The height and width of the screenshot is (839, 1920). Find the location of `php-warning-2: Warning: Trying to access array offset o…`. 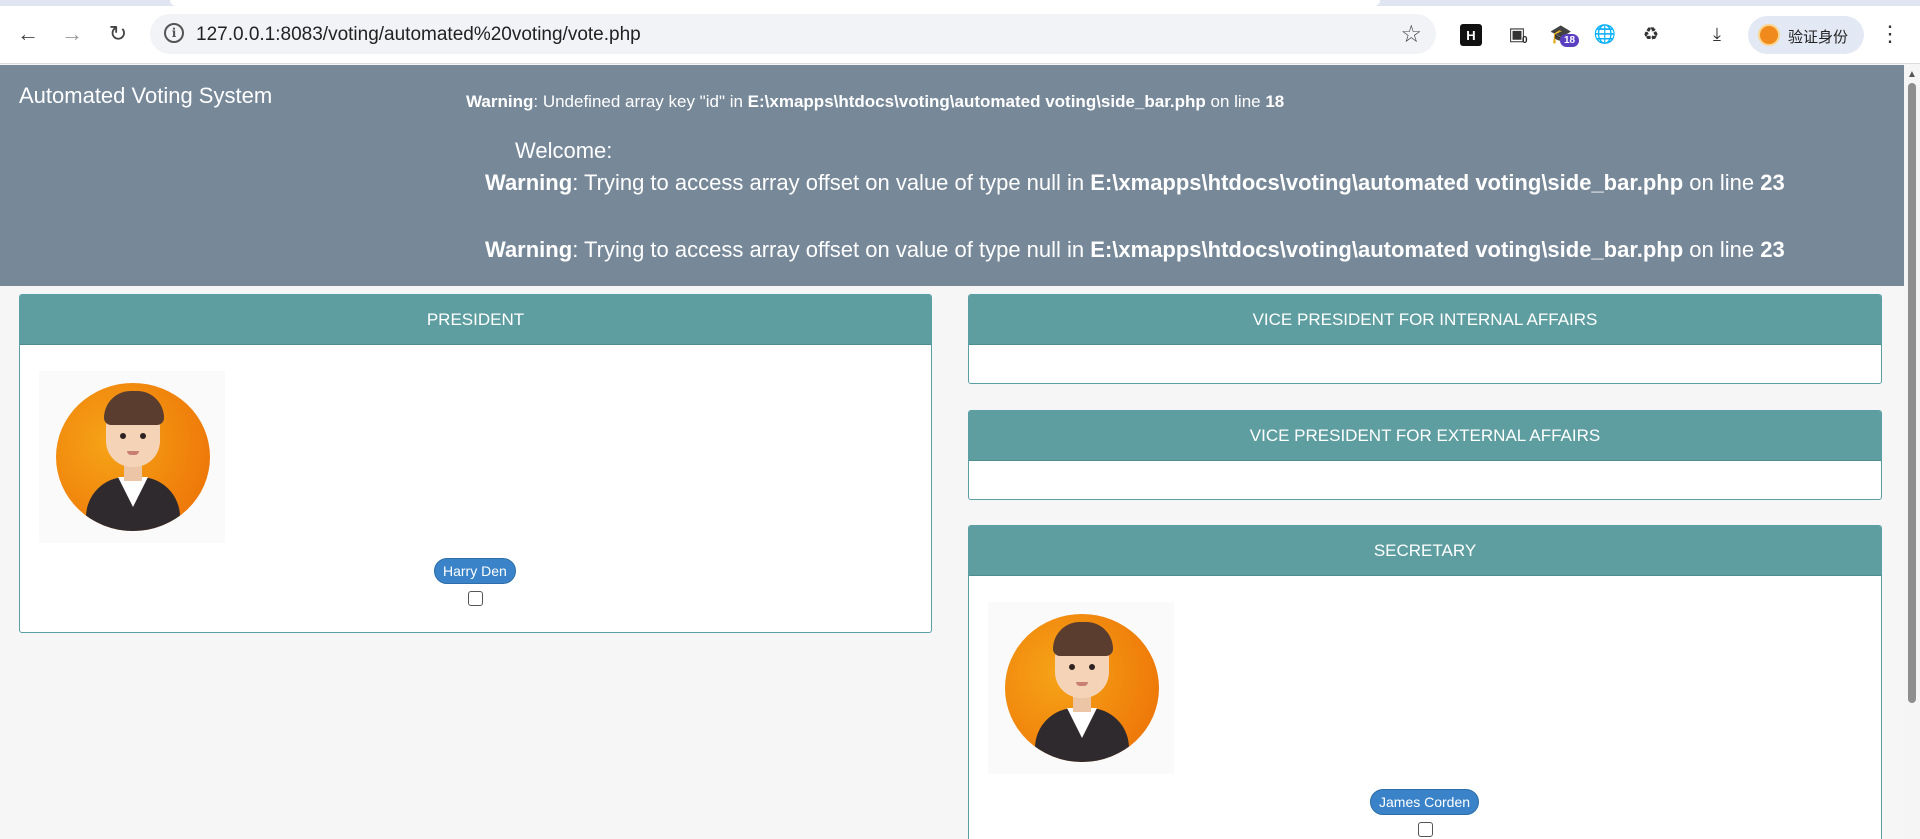

php-warning-2: Warning: Trying to access array offset o… is located at coordinates (1135, 183).